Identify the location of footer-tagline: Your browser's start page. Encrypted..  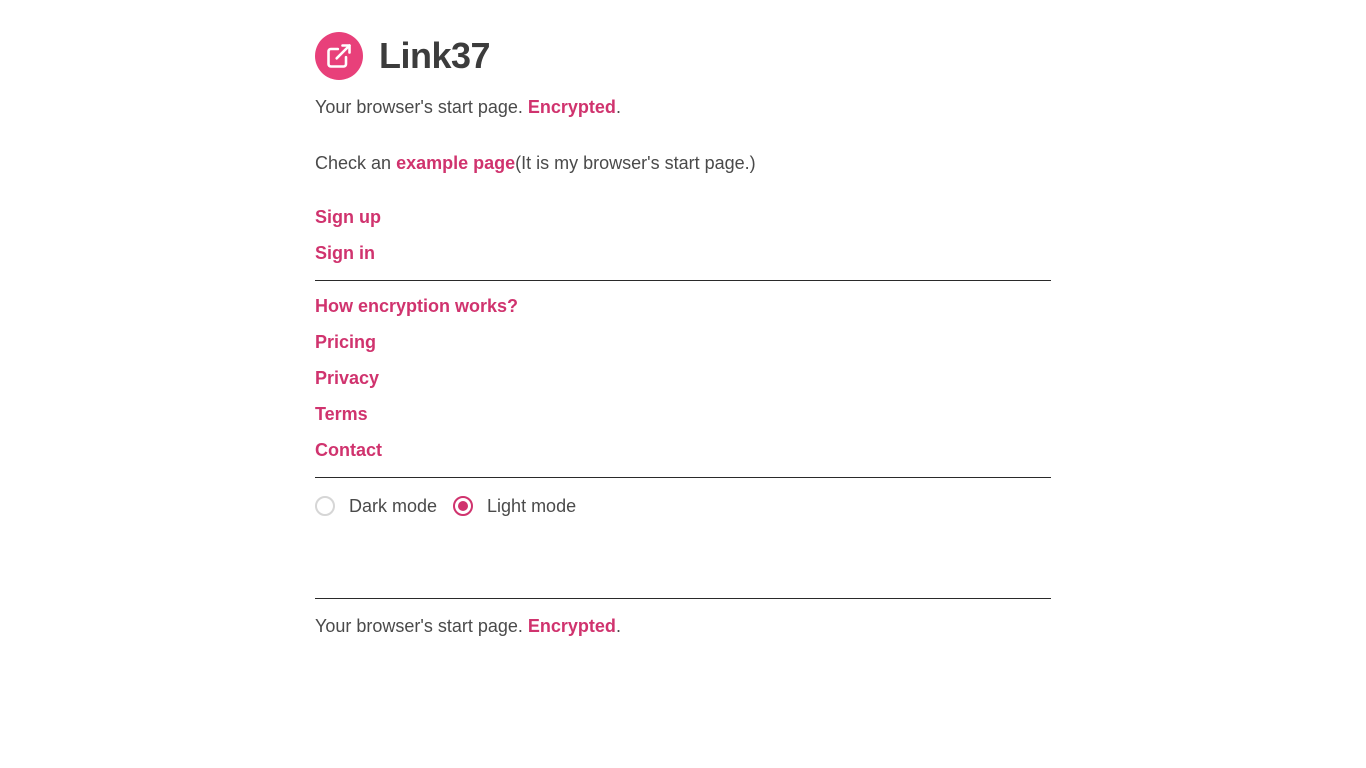
(468, 626).